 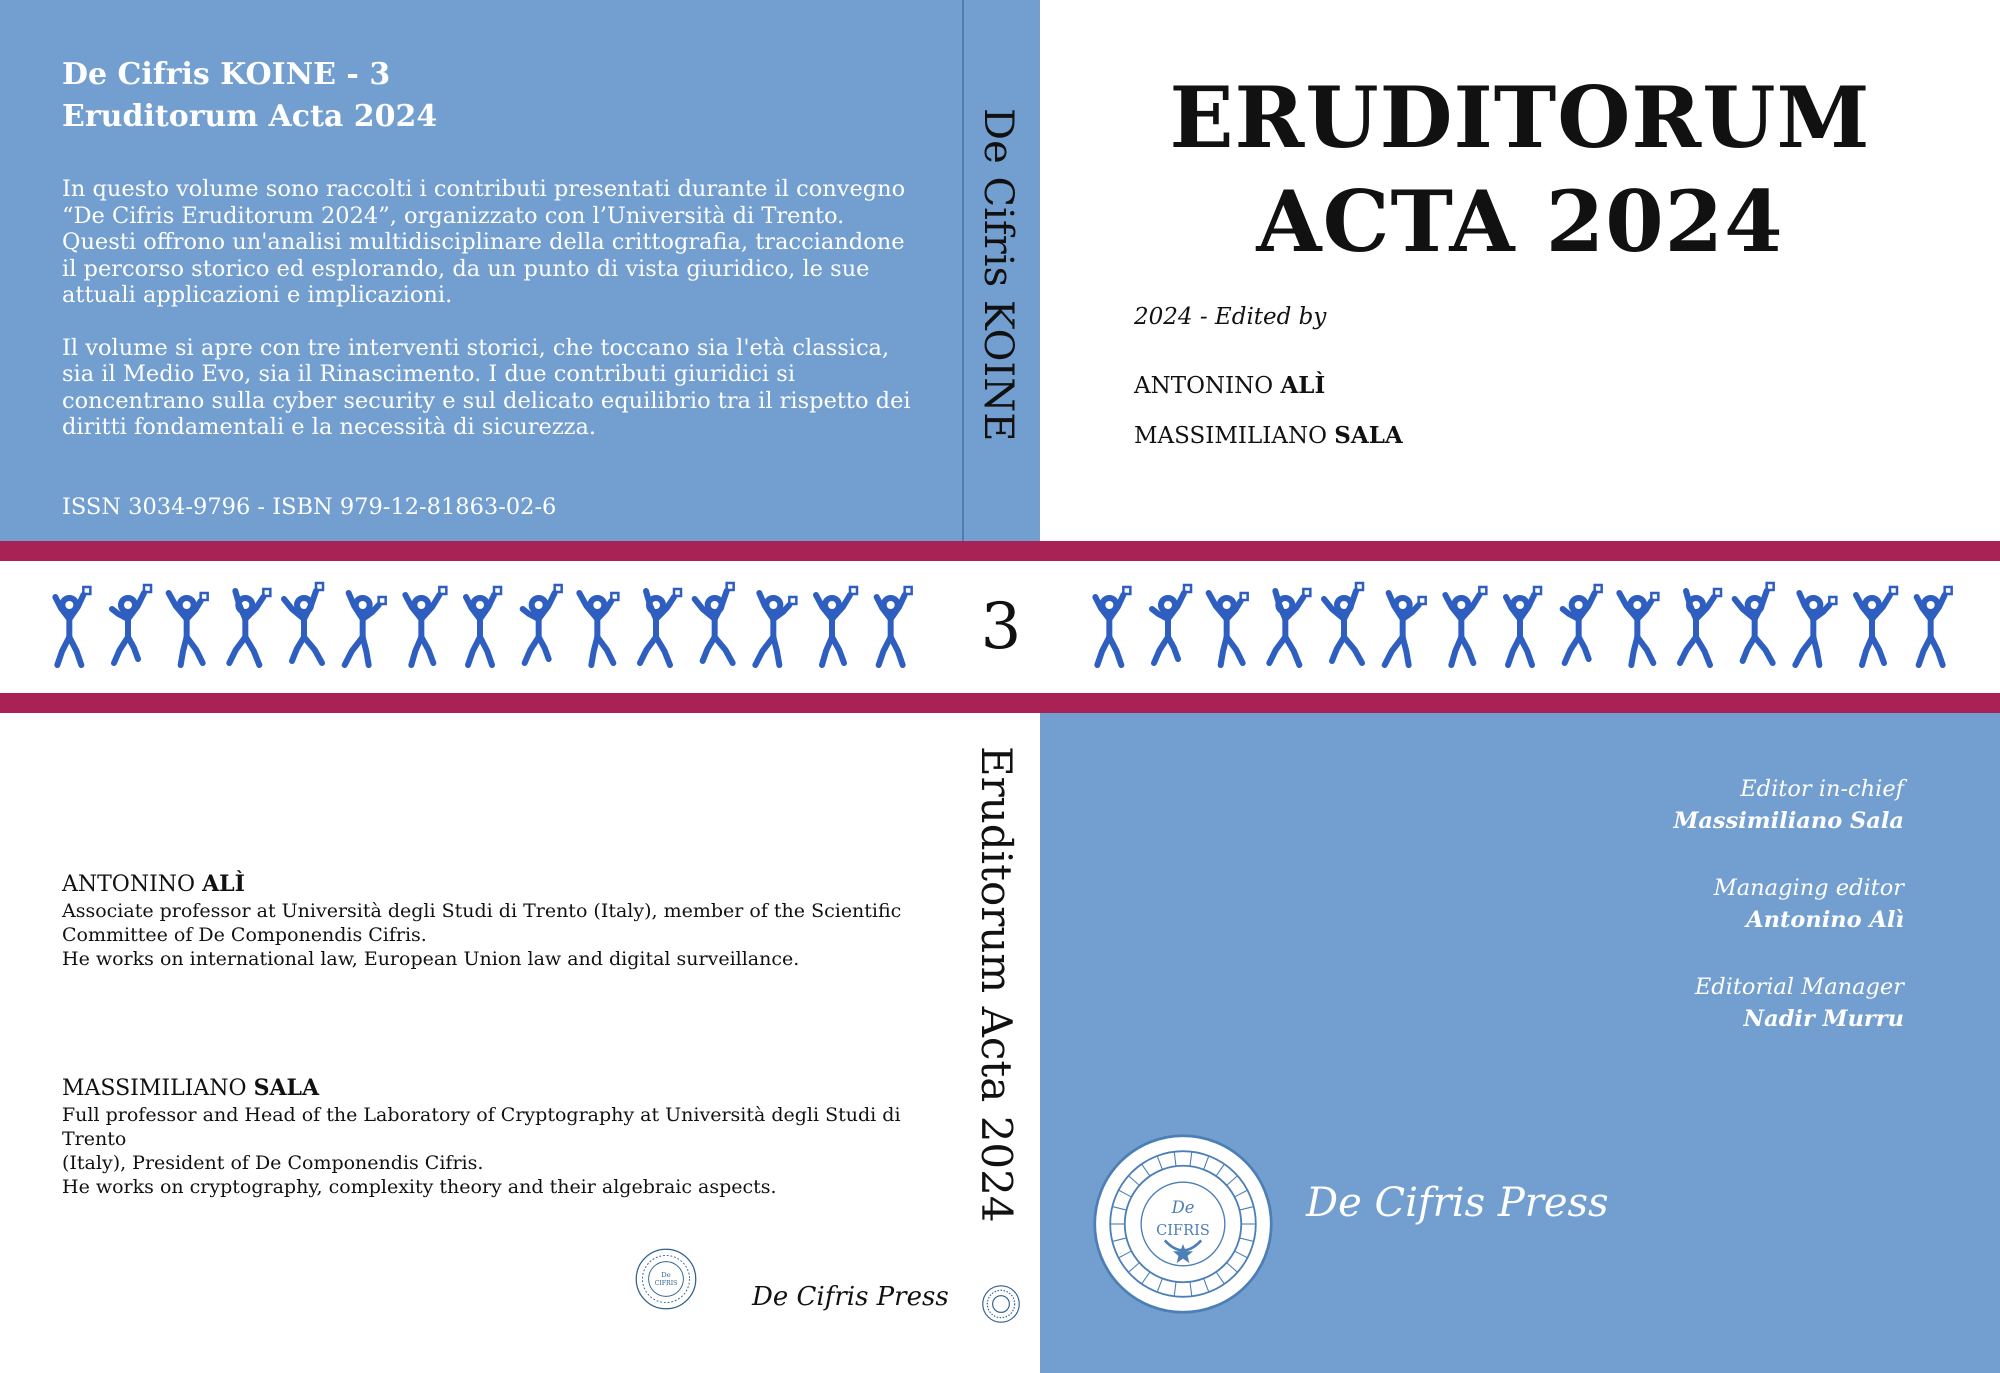 I want to click on bio-2-name: MASSIMILIANO SALA, so click(x=502, y=1088).